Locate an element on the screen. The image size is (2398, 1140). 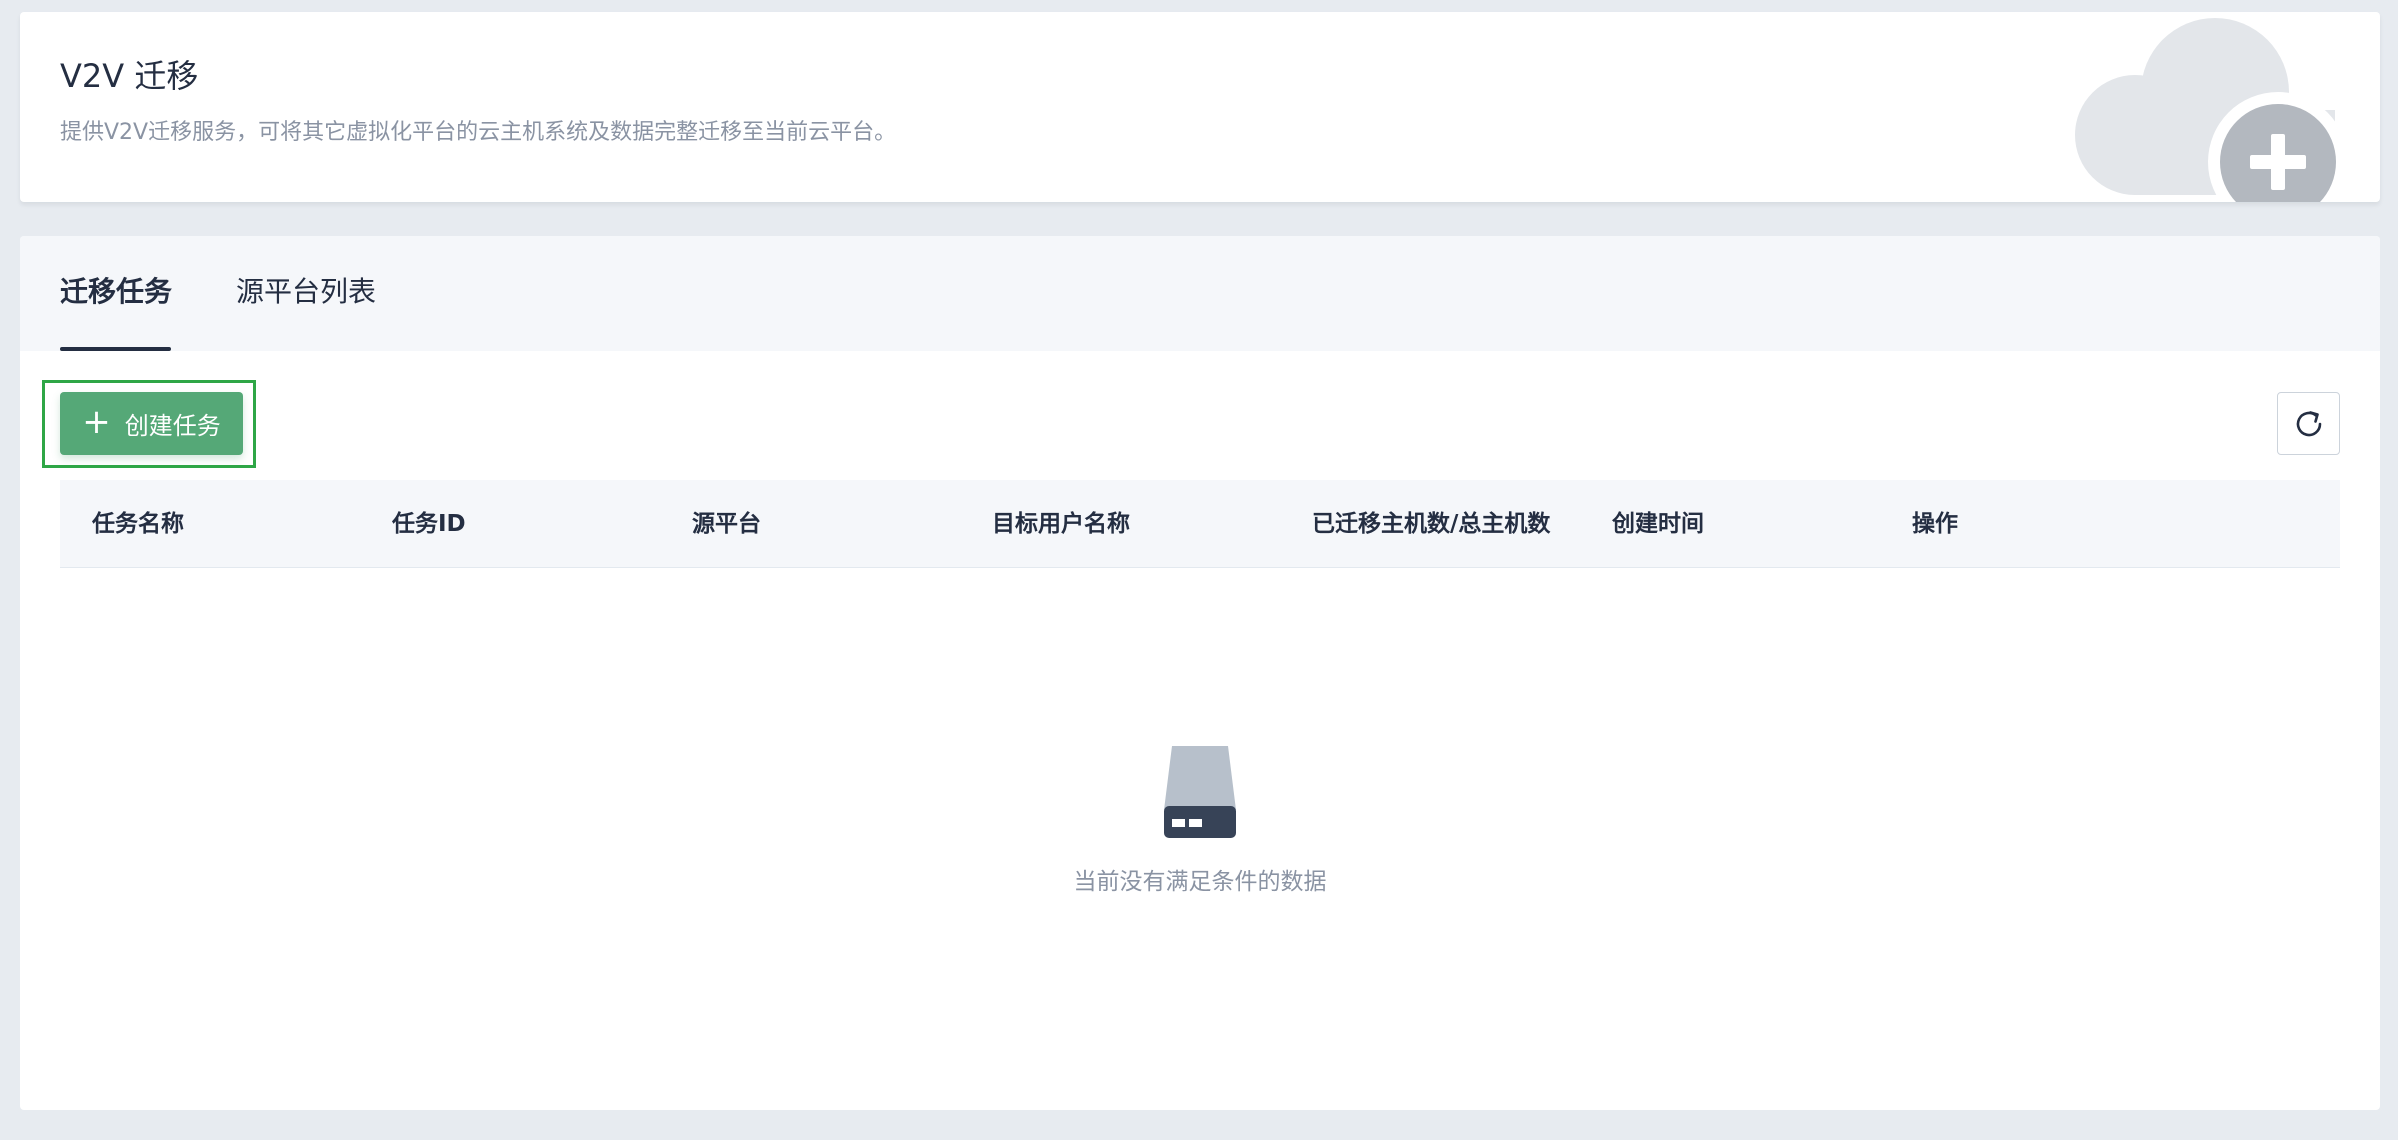
table-header: 任务名称 任务ID 源平台 目标用户名称 已迁移主机数/总主机数 创建时间 操作 is located at coordinates (1200, 524).